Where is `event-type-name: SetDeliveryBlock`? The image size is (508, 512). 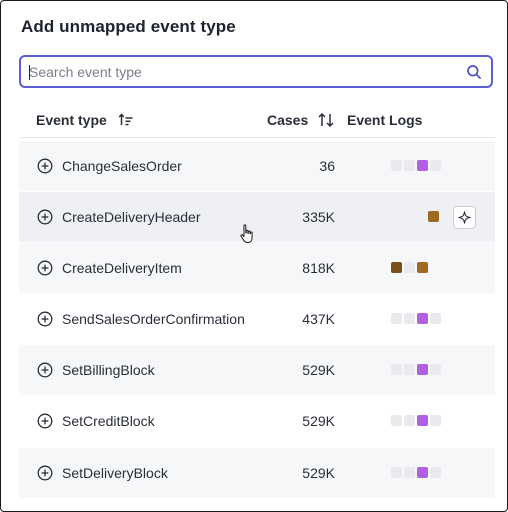
event-type-name: SetDeliveryBlock is located at coordinates (115, 473).